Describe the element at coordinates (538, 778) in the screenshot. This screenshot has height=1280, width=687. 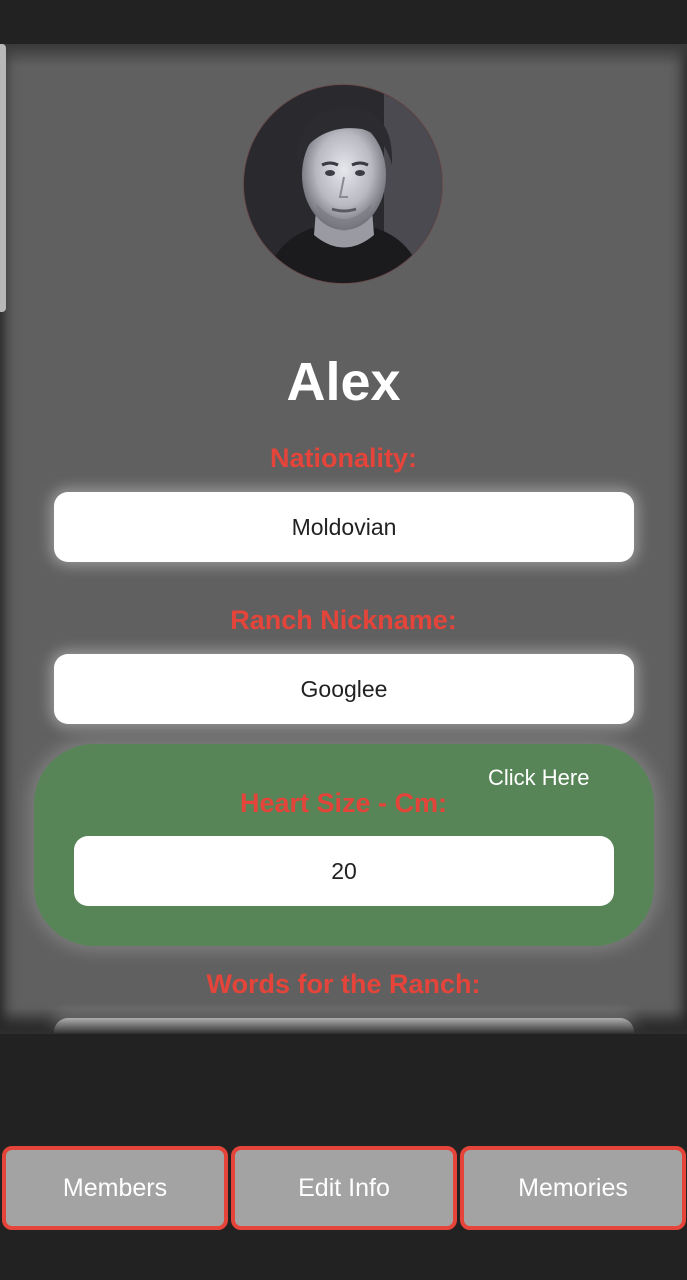
I see `click-here-button: Click Here` at that location.